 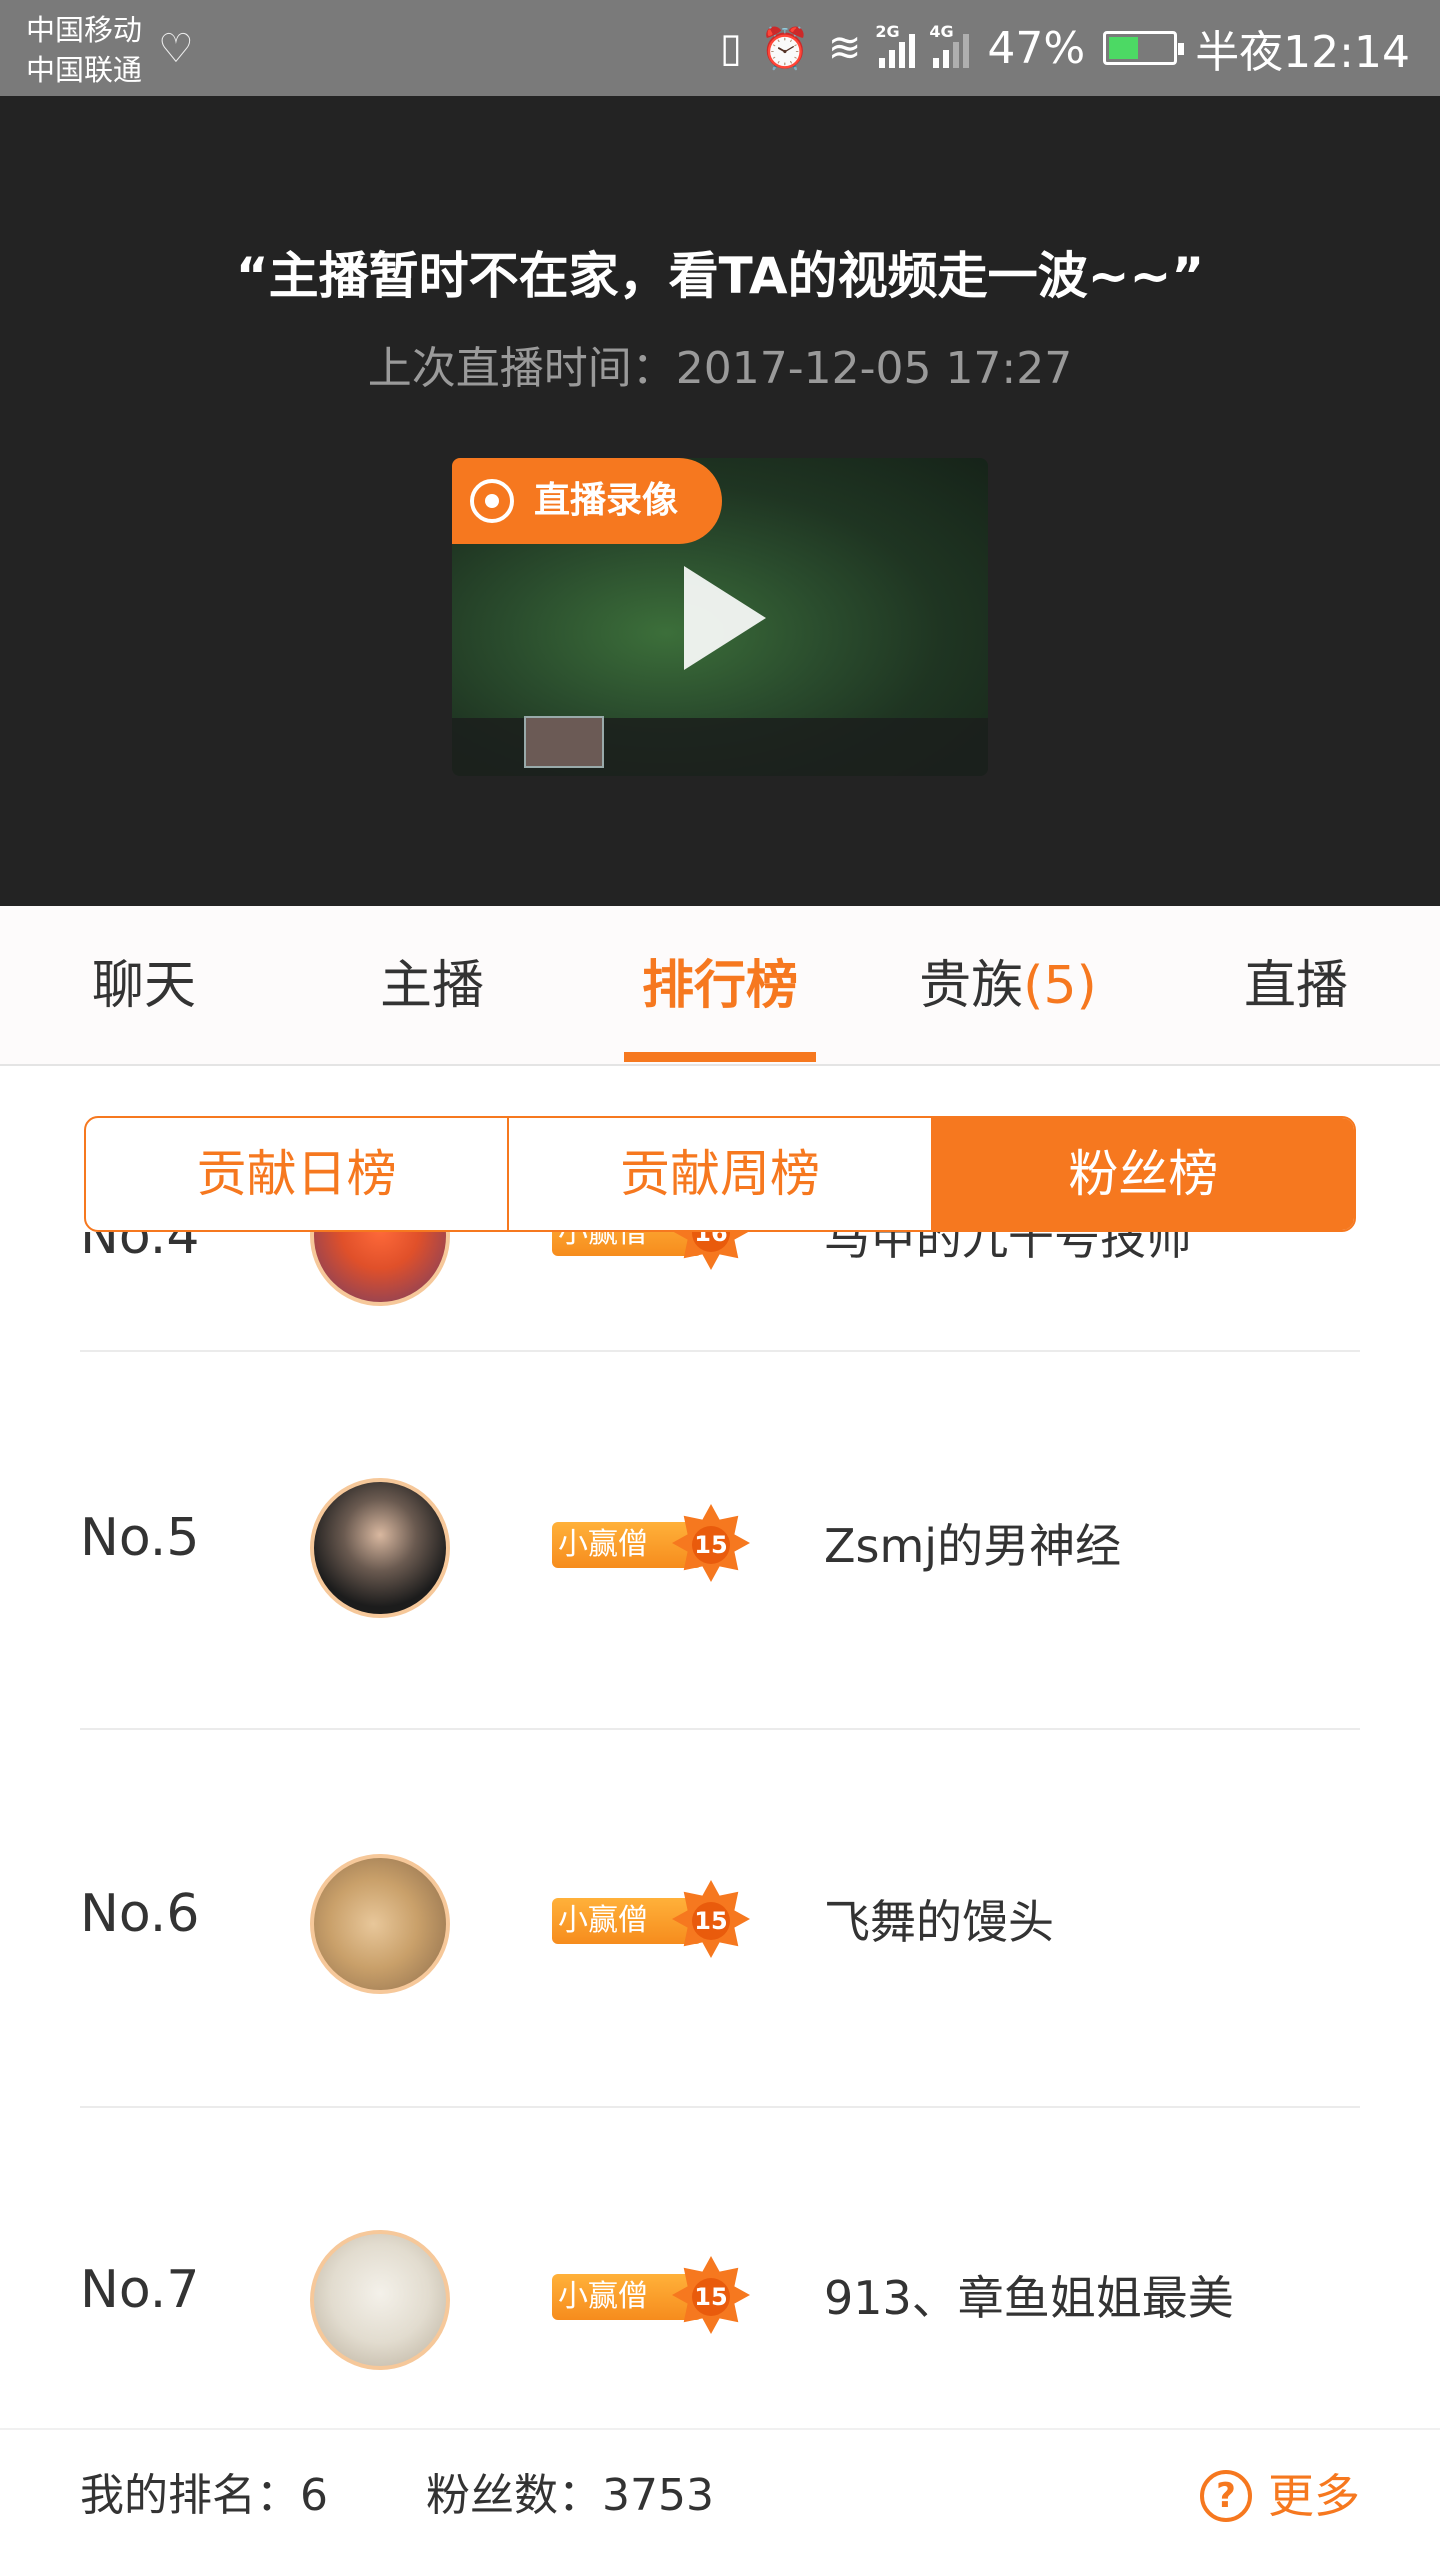 What do you see at coordinates (84, 30) in the screenshot?
I see `carrier-1: 中国移动` at bounding box center [84, 30].